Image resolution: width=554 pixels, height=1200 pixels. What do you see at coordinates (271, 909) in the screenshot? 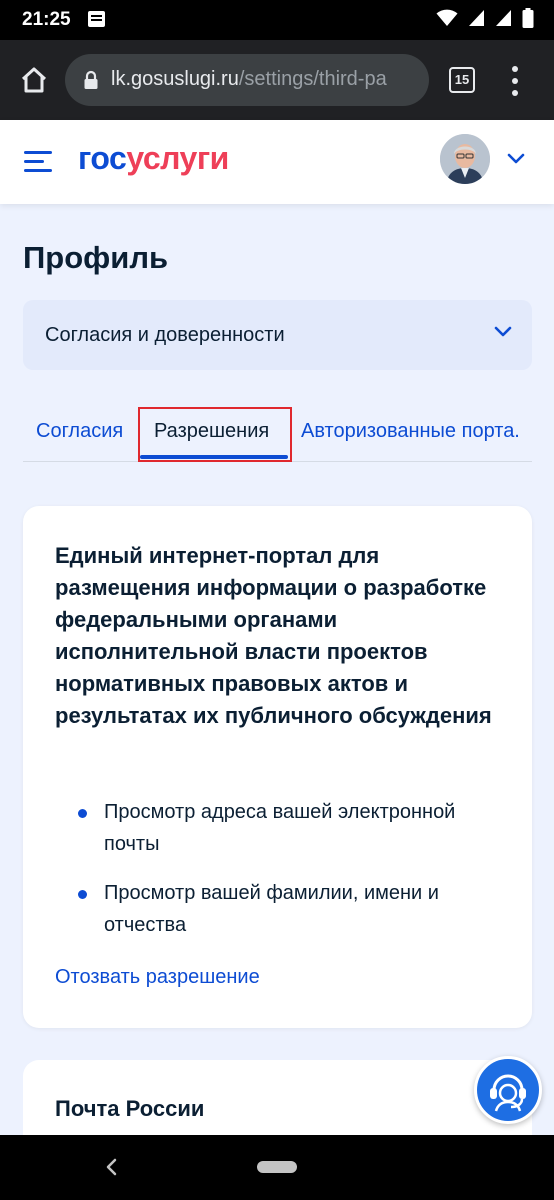
I see `permission-text: Просмотр вашей фамилии, имени и отчества` at bounding box center [271, 909].